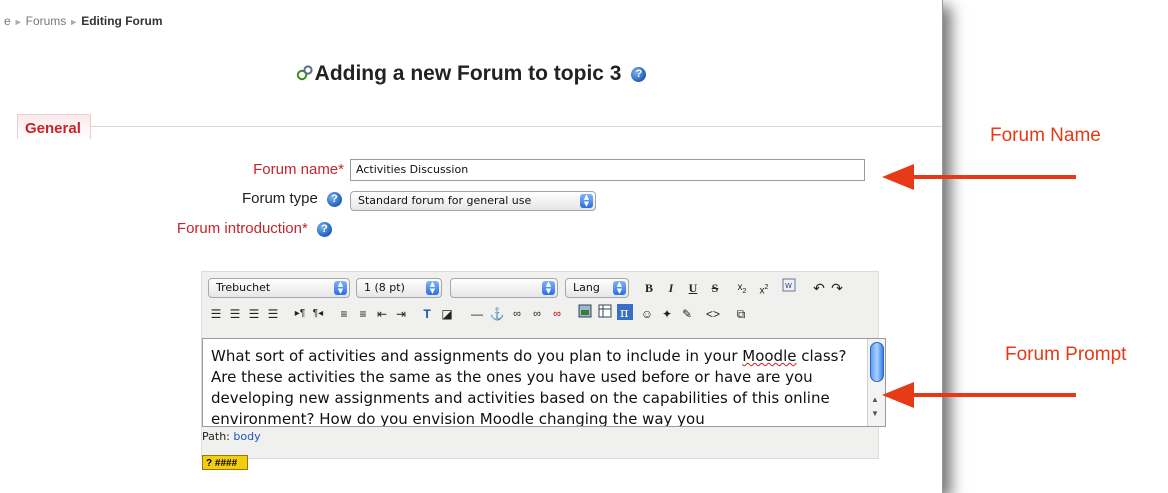 This screenshot has width=1168, height=493. What do you see at coordinates (363, 314) in the screenshot?
I see `unordered-list-icon: ≡` at bounding box center [363, 314].